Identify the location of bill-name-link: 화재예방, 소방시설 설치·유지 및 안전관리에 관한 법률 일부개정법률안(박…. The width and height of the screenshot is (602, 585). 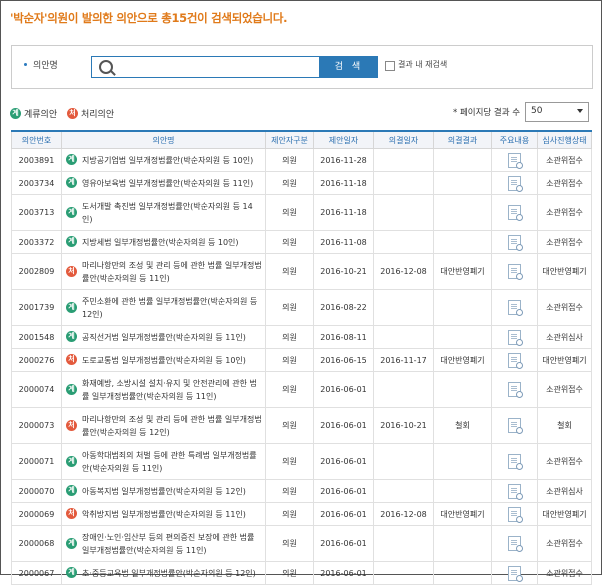
(169, 390).